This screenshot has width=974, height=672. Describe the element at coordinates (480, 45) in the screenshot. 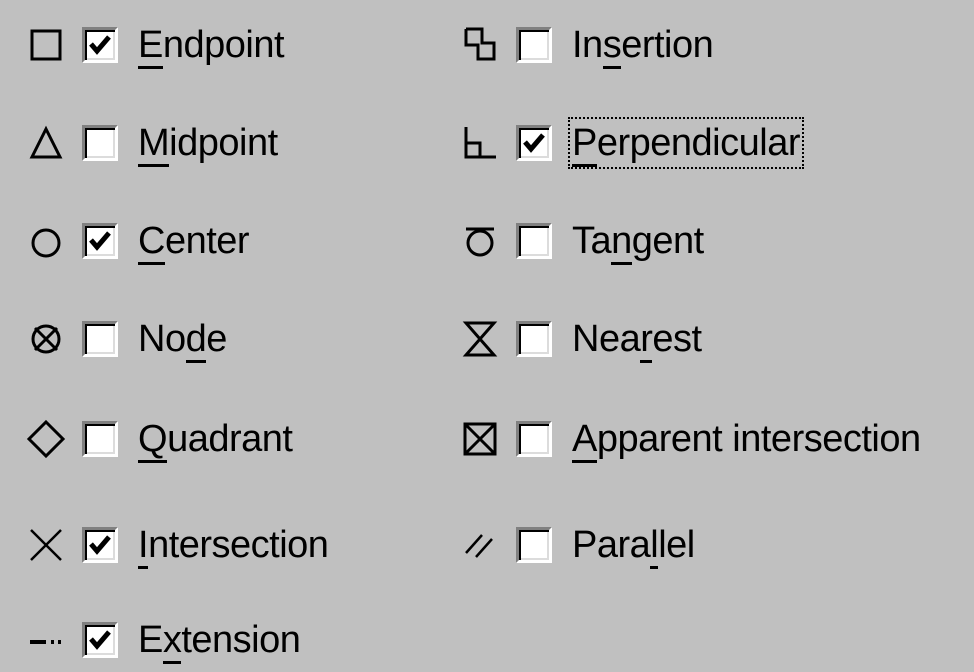

I see `insertion-icon` at that location.